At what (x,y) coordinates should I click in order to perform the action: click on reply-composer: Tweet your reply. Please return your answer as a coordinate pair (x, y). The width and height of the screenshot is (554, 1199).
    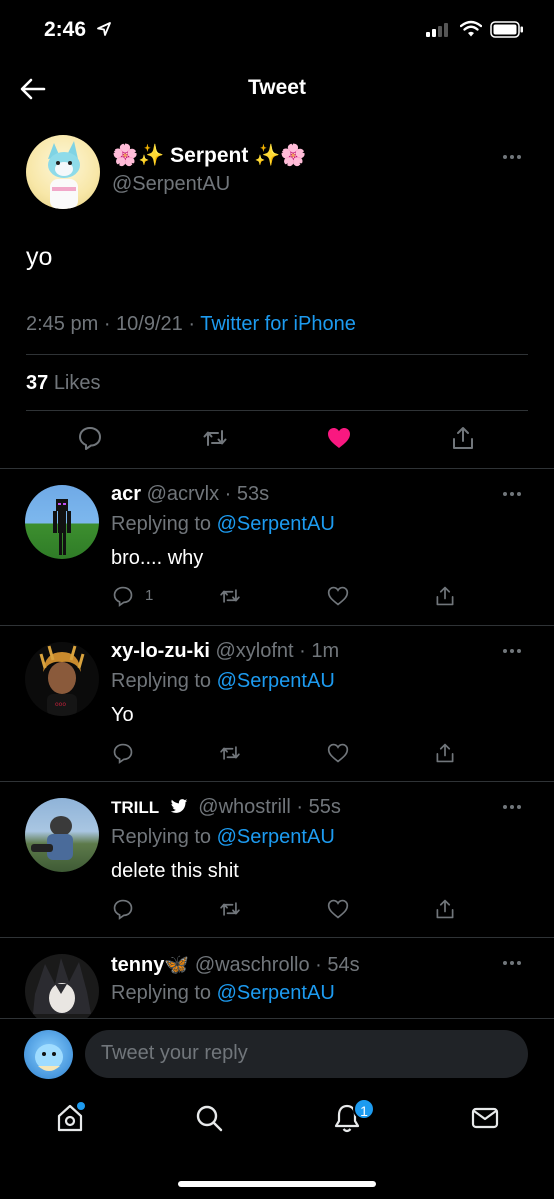
    Looking at the image, I should click on (277, 1053).